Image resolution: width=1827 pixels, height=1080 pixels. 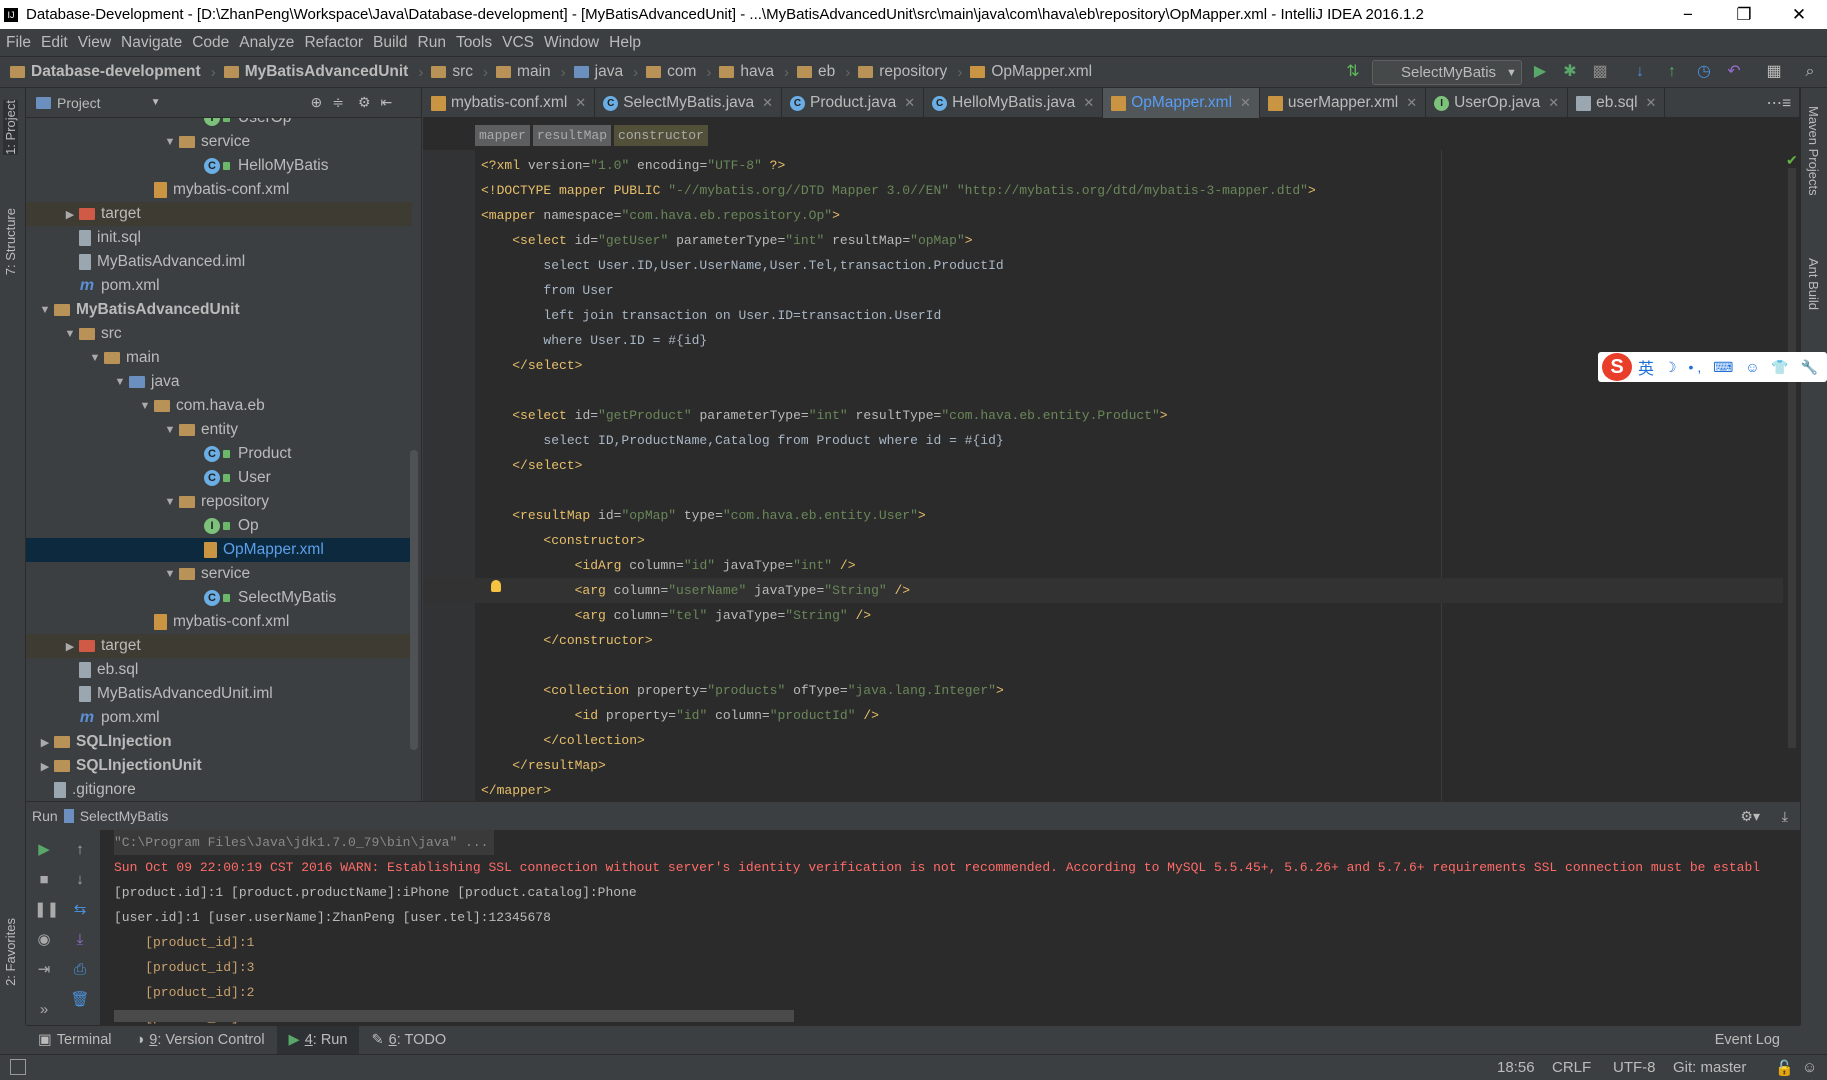 I want to click on editor-tab: userMapper.xml ✕, so click(x=1343, y=103).